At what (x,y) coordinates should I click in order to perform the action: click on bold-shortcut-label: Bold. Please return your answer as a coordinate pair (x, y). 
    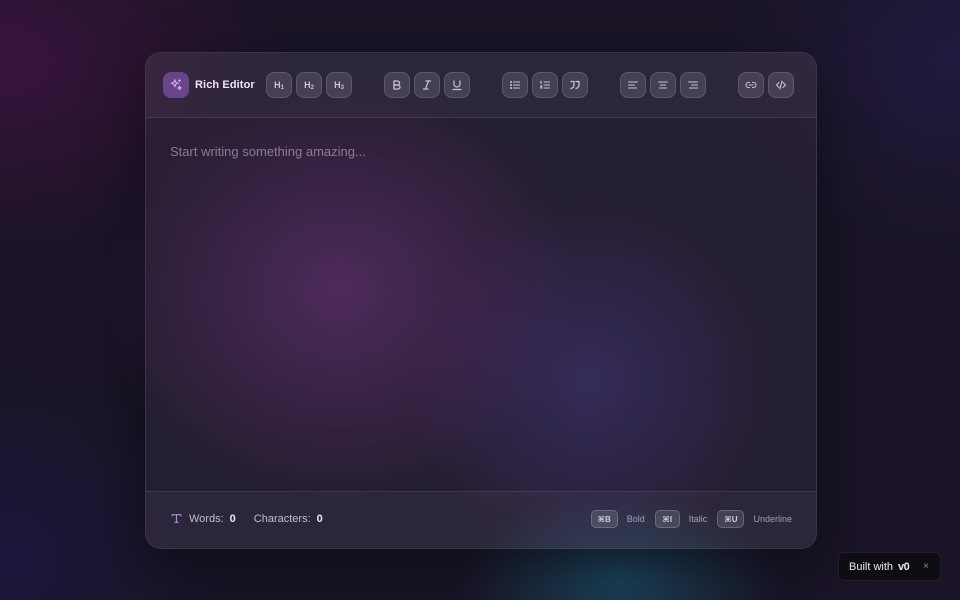
    Looking at the image, I should click on (635, 519).